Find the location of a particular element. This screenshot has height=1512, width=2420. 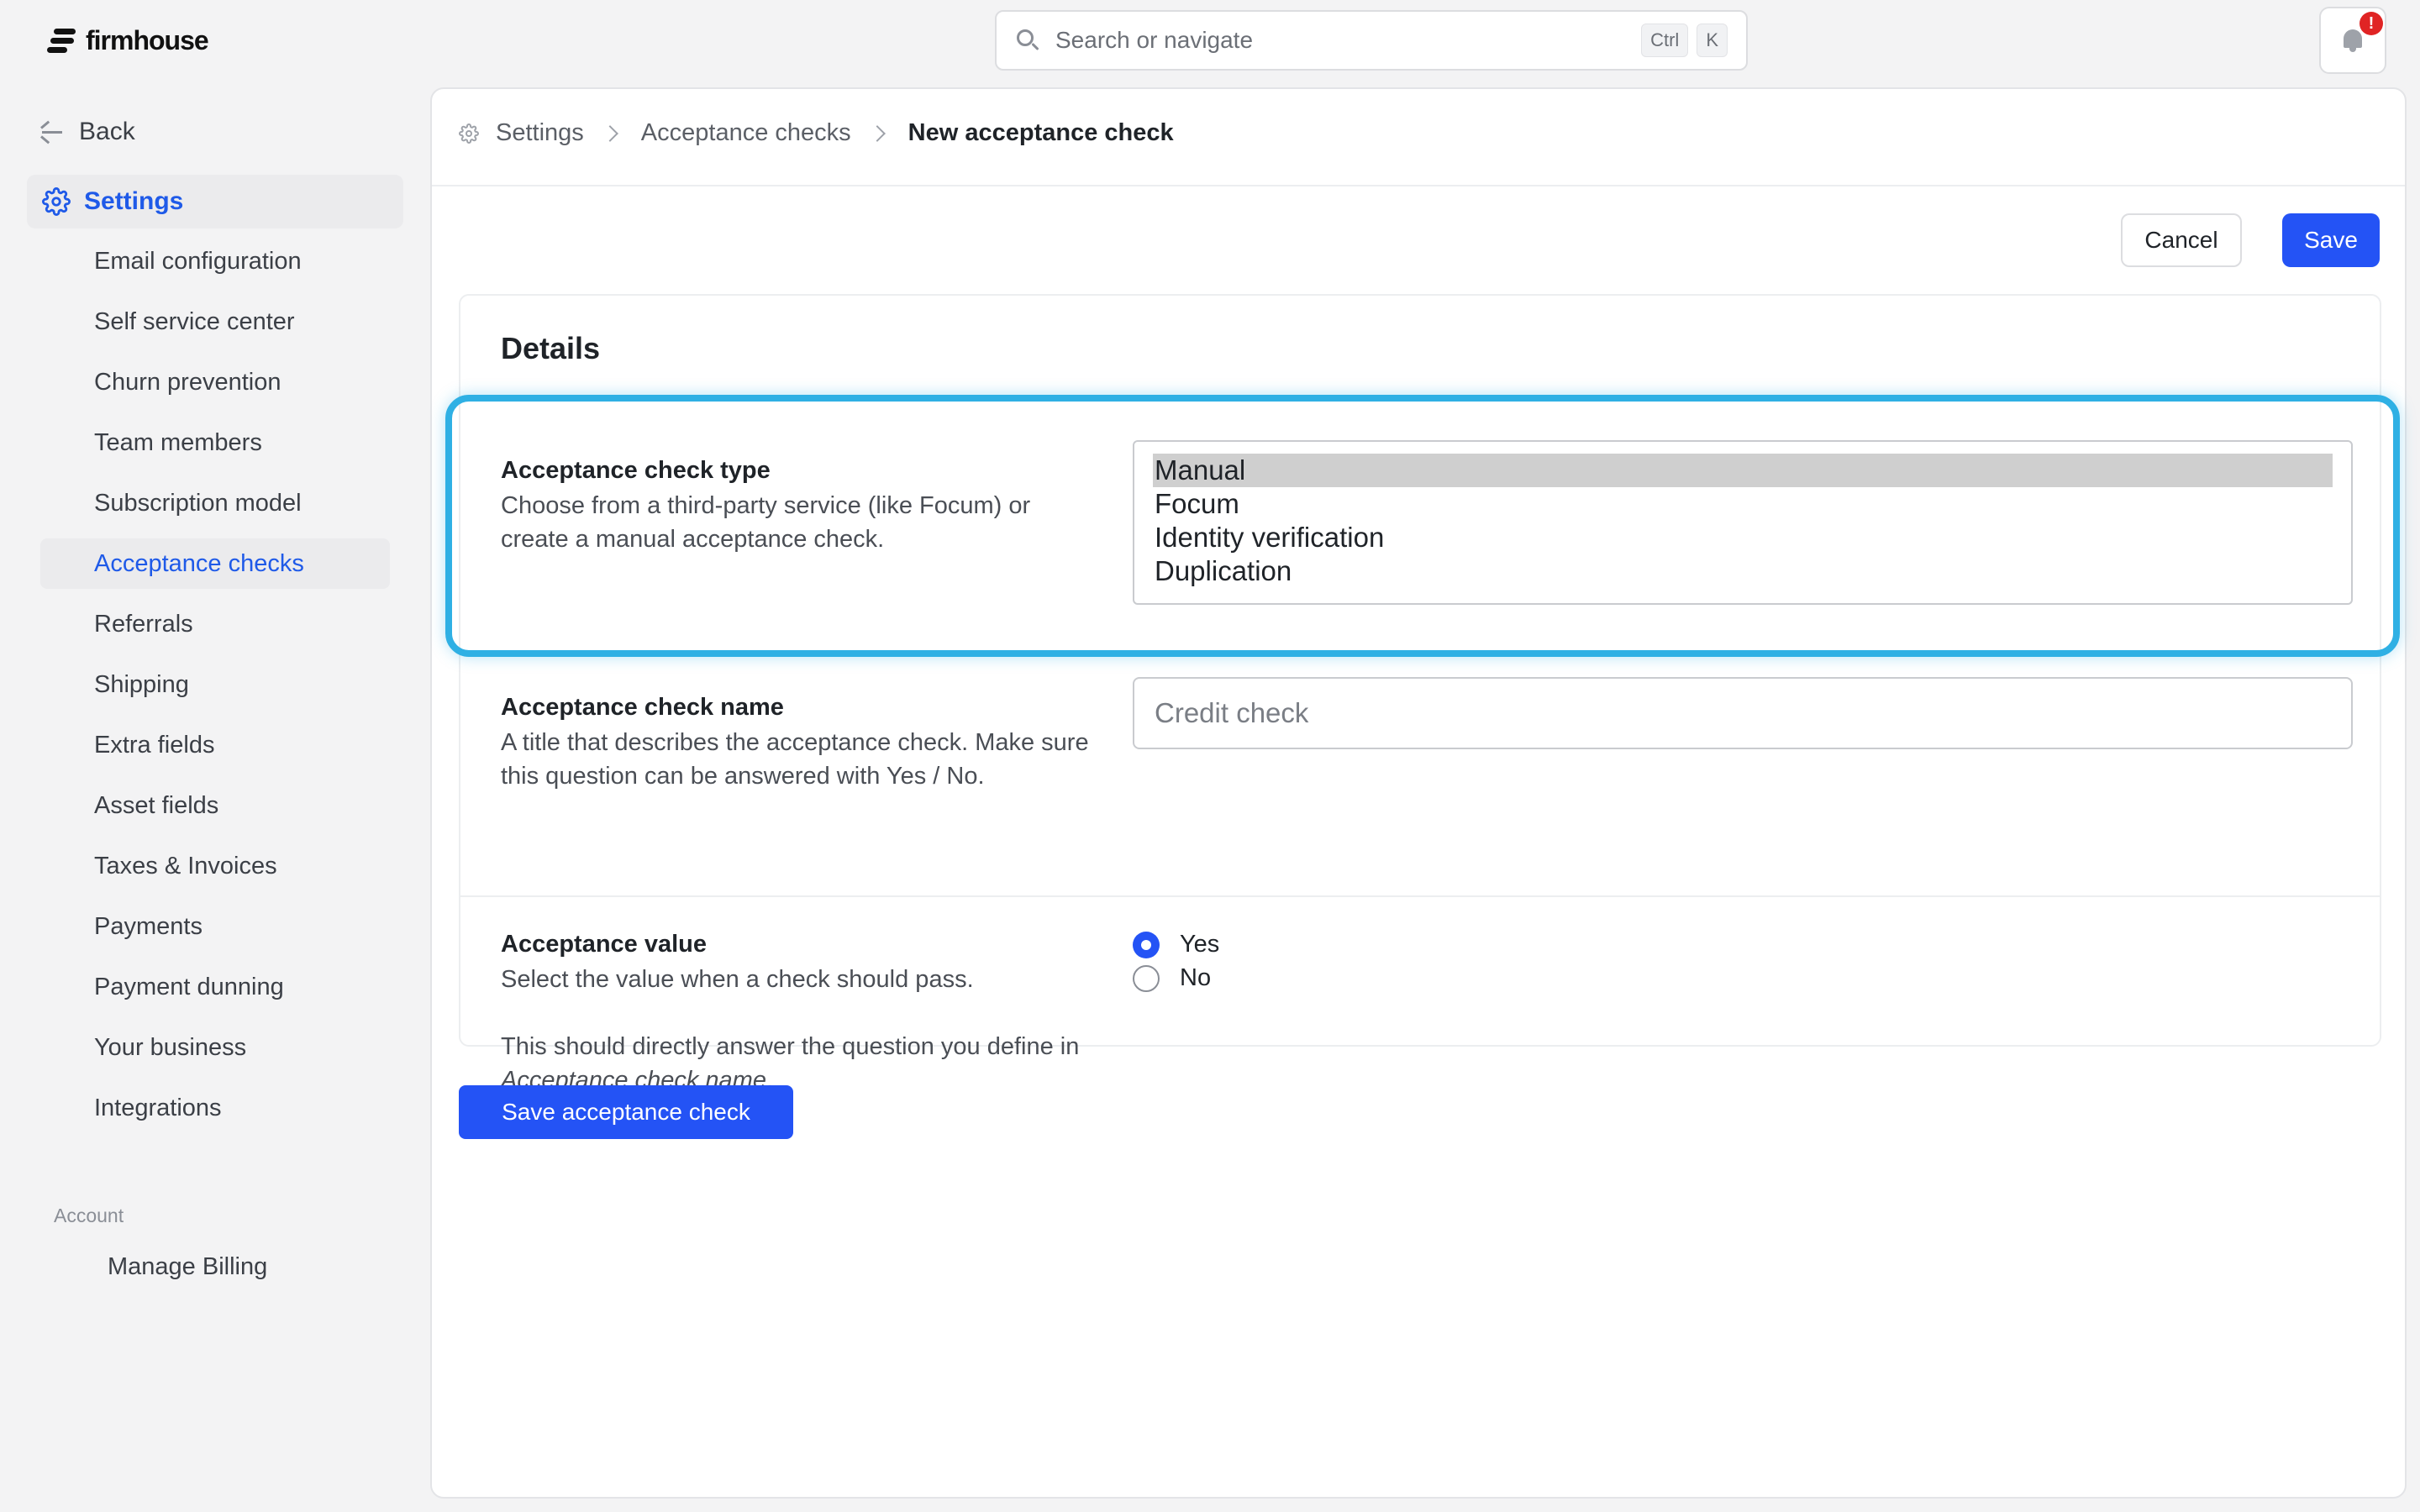

sidebar-item-self-service-center: Self service center is located at coordinates (215, 321).